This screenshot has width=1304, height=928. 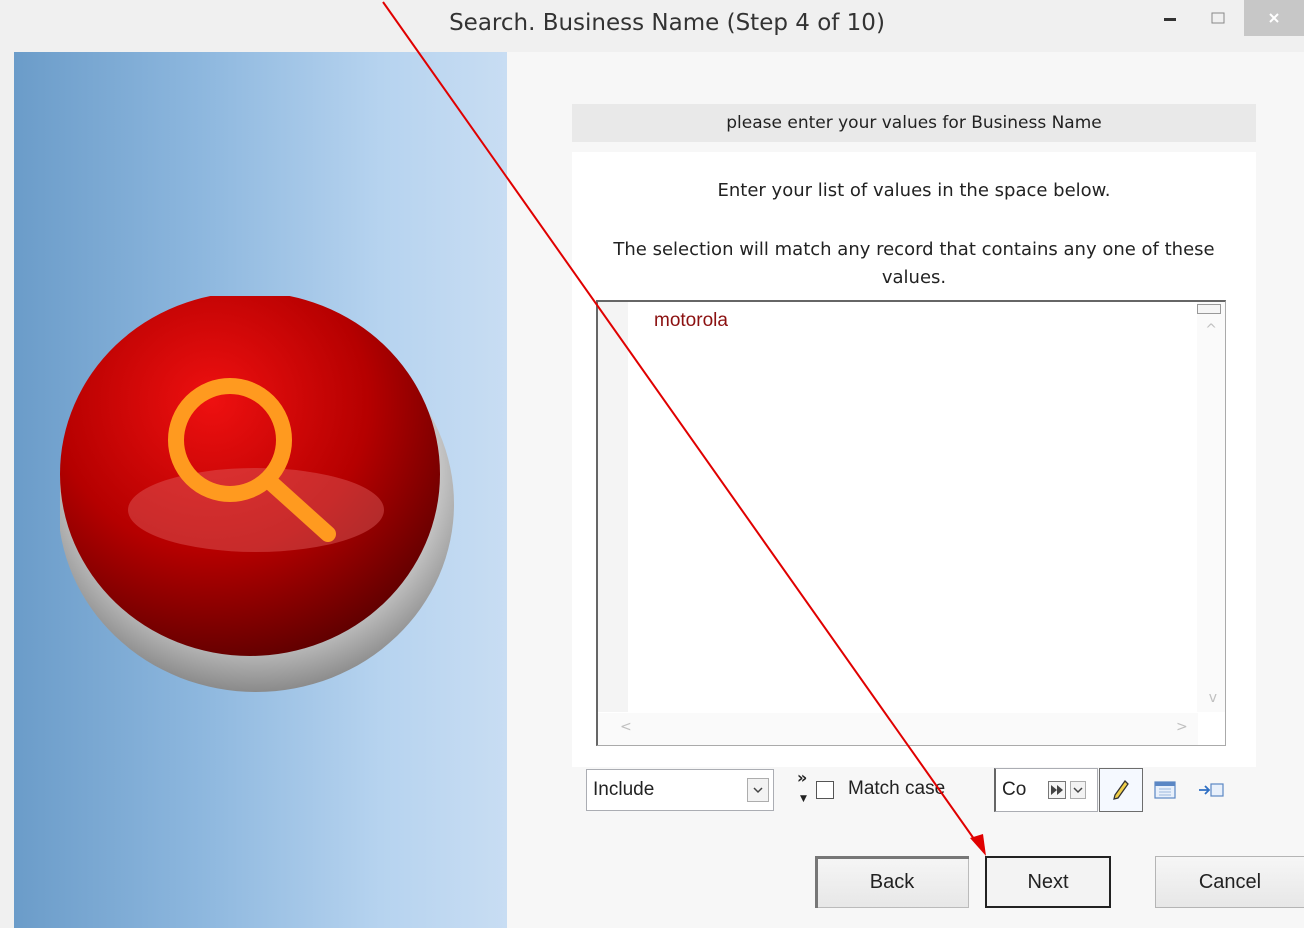 I want to click on maximize-button, so click(x=1218, y=18).